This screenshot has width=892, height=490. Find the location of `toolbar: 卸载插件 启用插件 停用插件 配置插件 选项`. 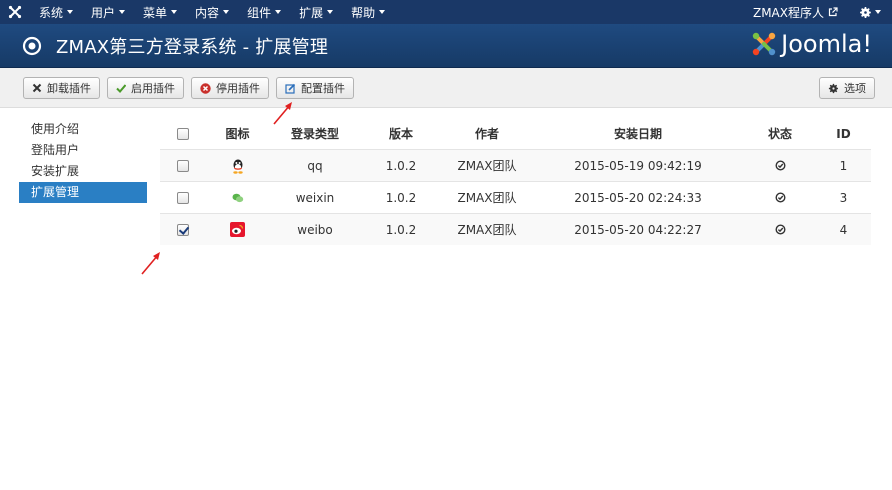

toolbar: 卸载插件 启用插件 停用插件 配置插件 选项 is located at coordinates (446, 88).